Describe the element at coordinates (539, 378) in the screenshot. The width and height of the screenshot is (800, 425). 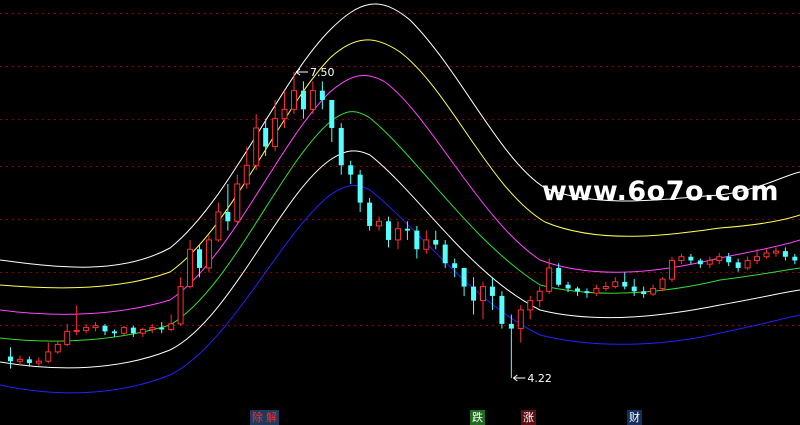
I see `min-price-label: 4.22` at that location.